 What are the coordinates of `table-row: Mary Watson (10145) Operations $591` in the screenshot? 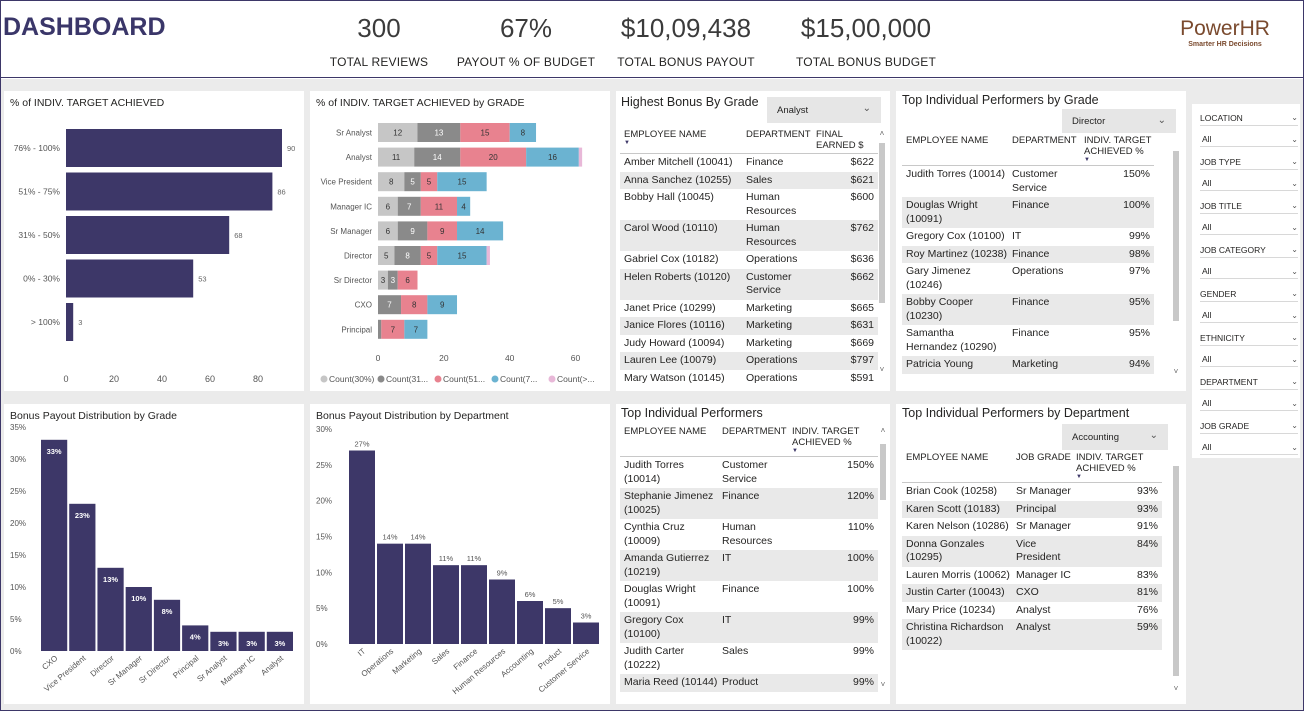 It's located at (749, 379).